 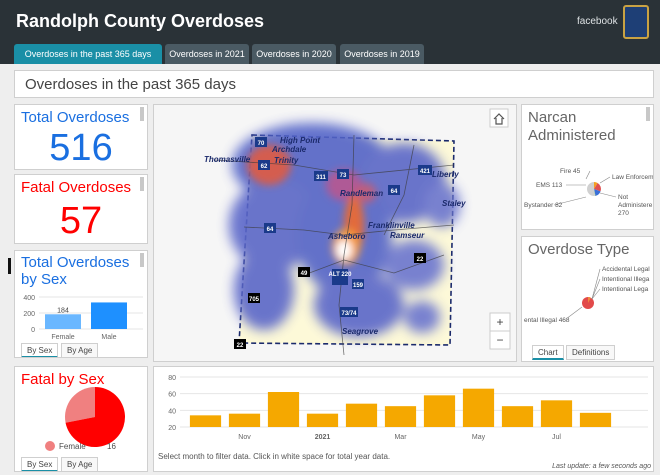 What do you see at coordinates (72, 446) in the screenshot?
I see `legend-female-label: Female` at bounding box center [72, 446].